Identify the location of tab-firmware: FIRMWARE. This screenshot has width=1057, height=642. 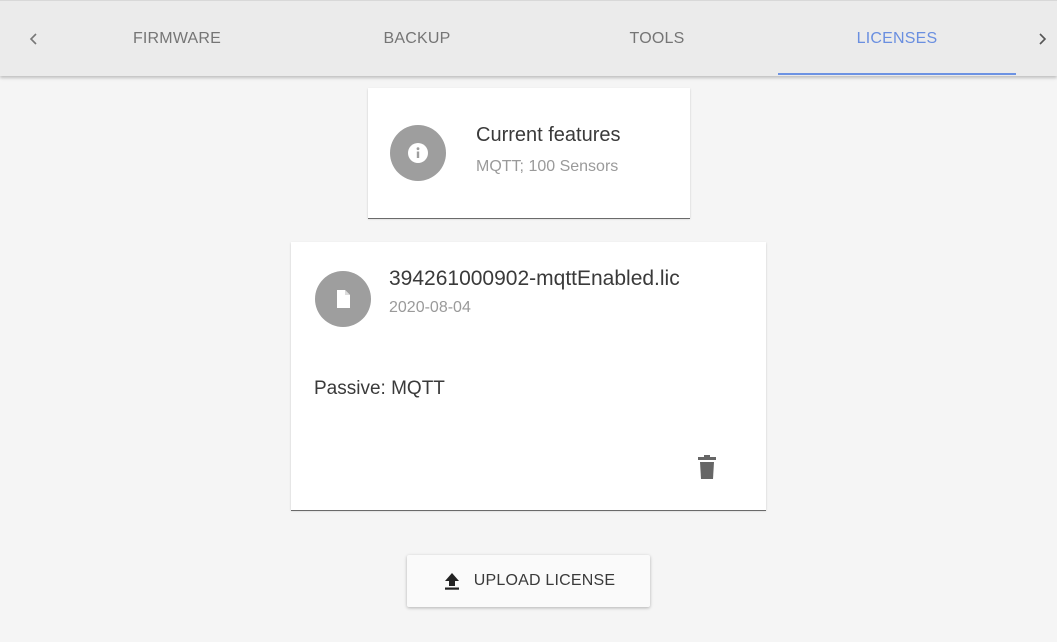
(177, 39).